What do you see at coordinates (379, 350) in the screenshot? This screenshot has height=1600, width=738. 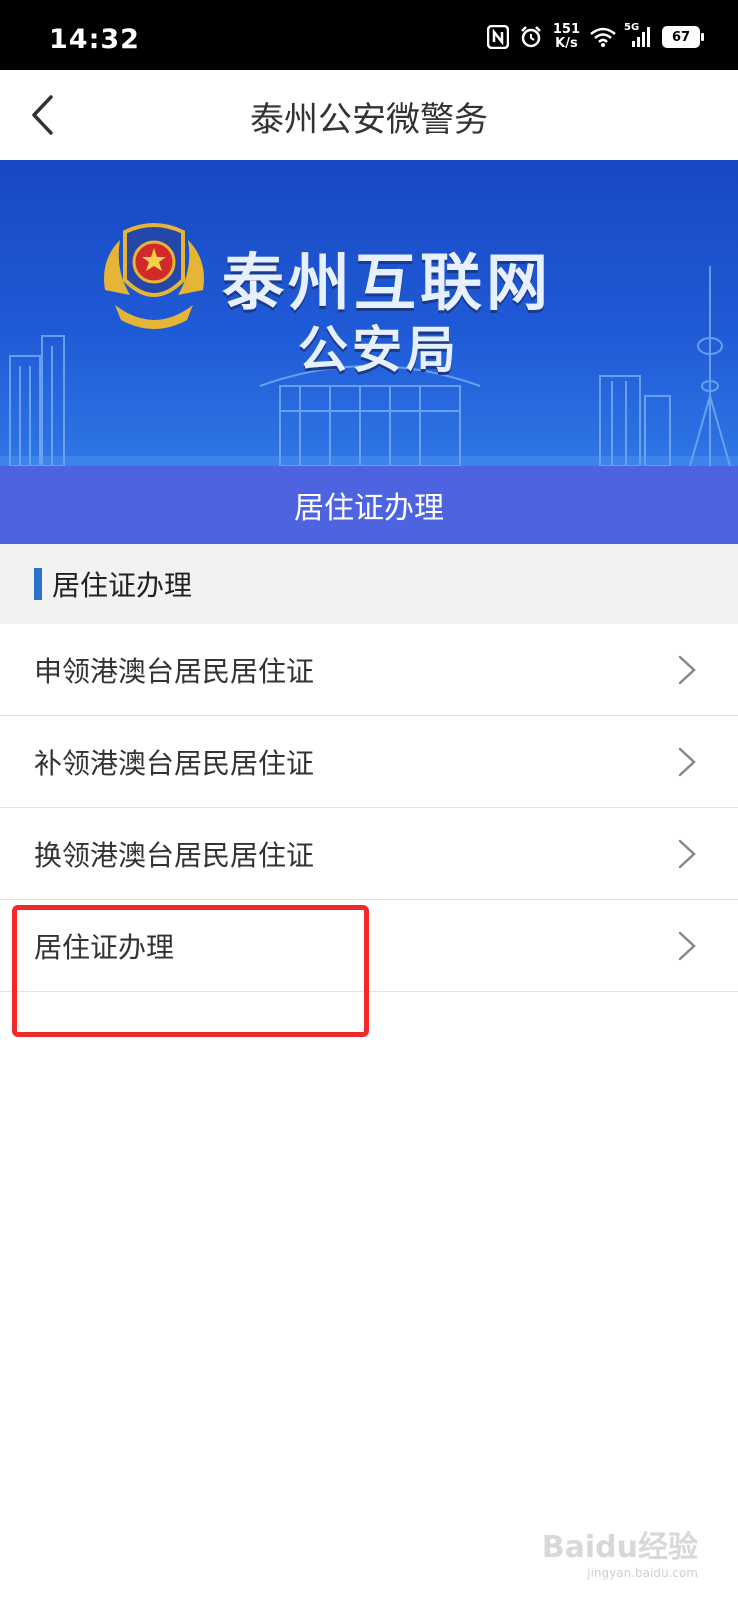 I see `banner-title-line2: 公安局` at bounding box center [379, 350].